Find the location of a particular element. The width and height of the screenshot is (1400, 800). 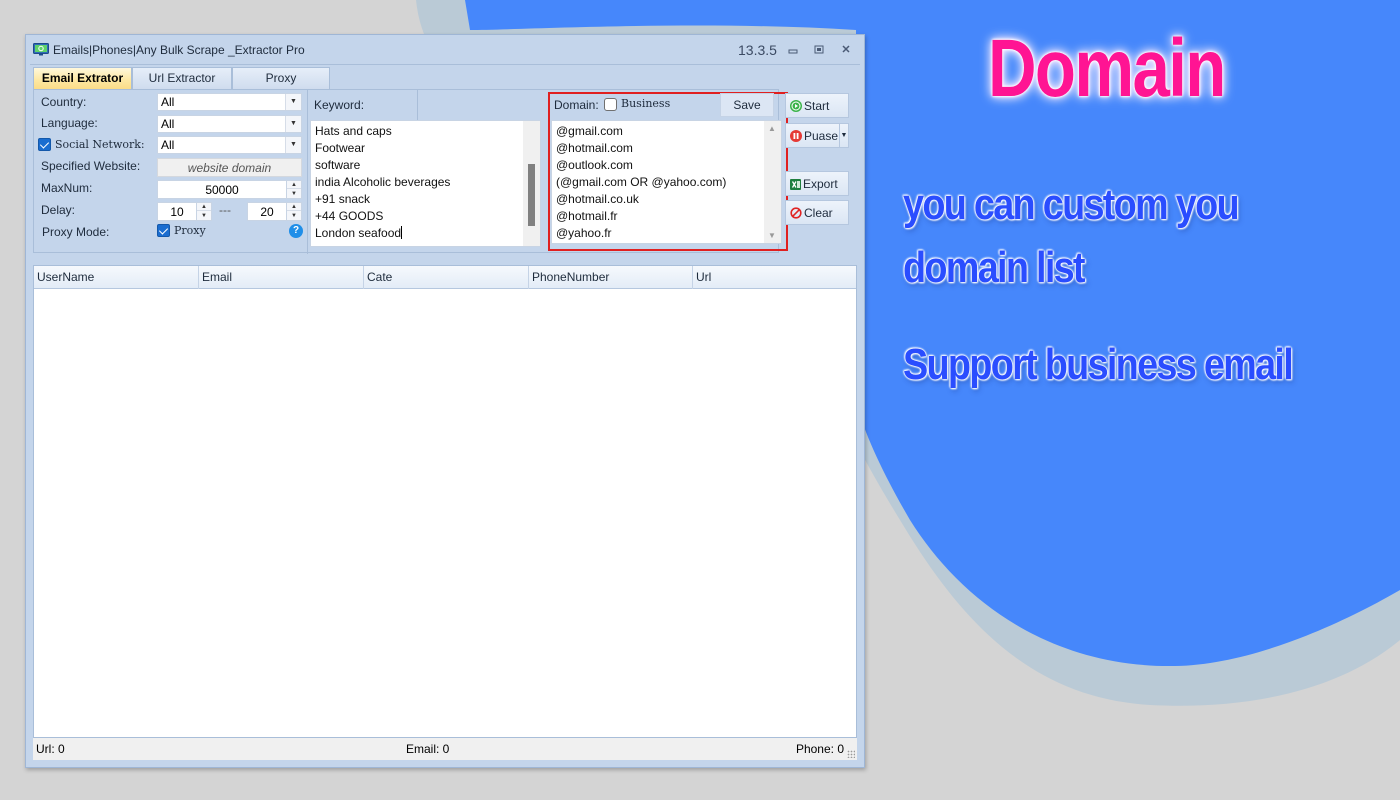

minimize-icon is located at coordinates (793, 51).